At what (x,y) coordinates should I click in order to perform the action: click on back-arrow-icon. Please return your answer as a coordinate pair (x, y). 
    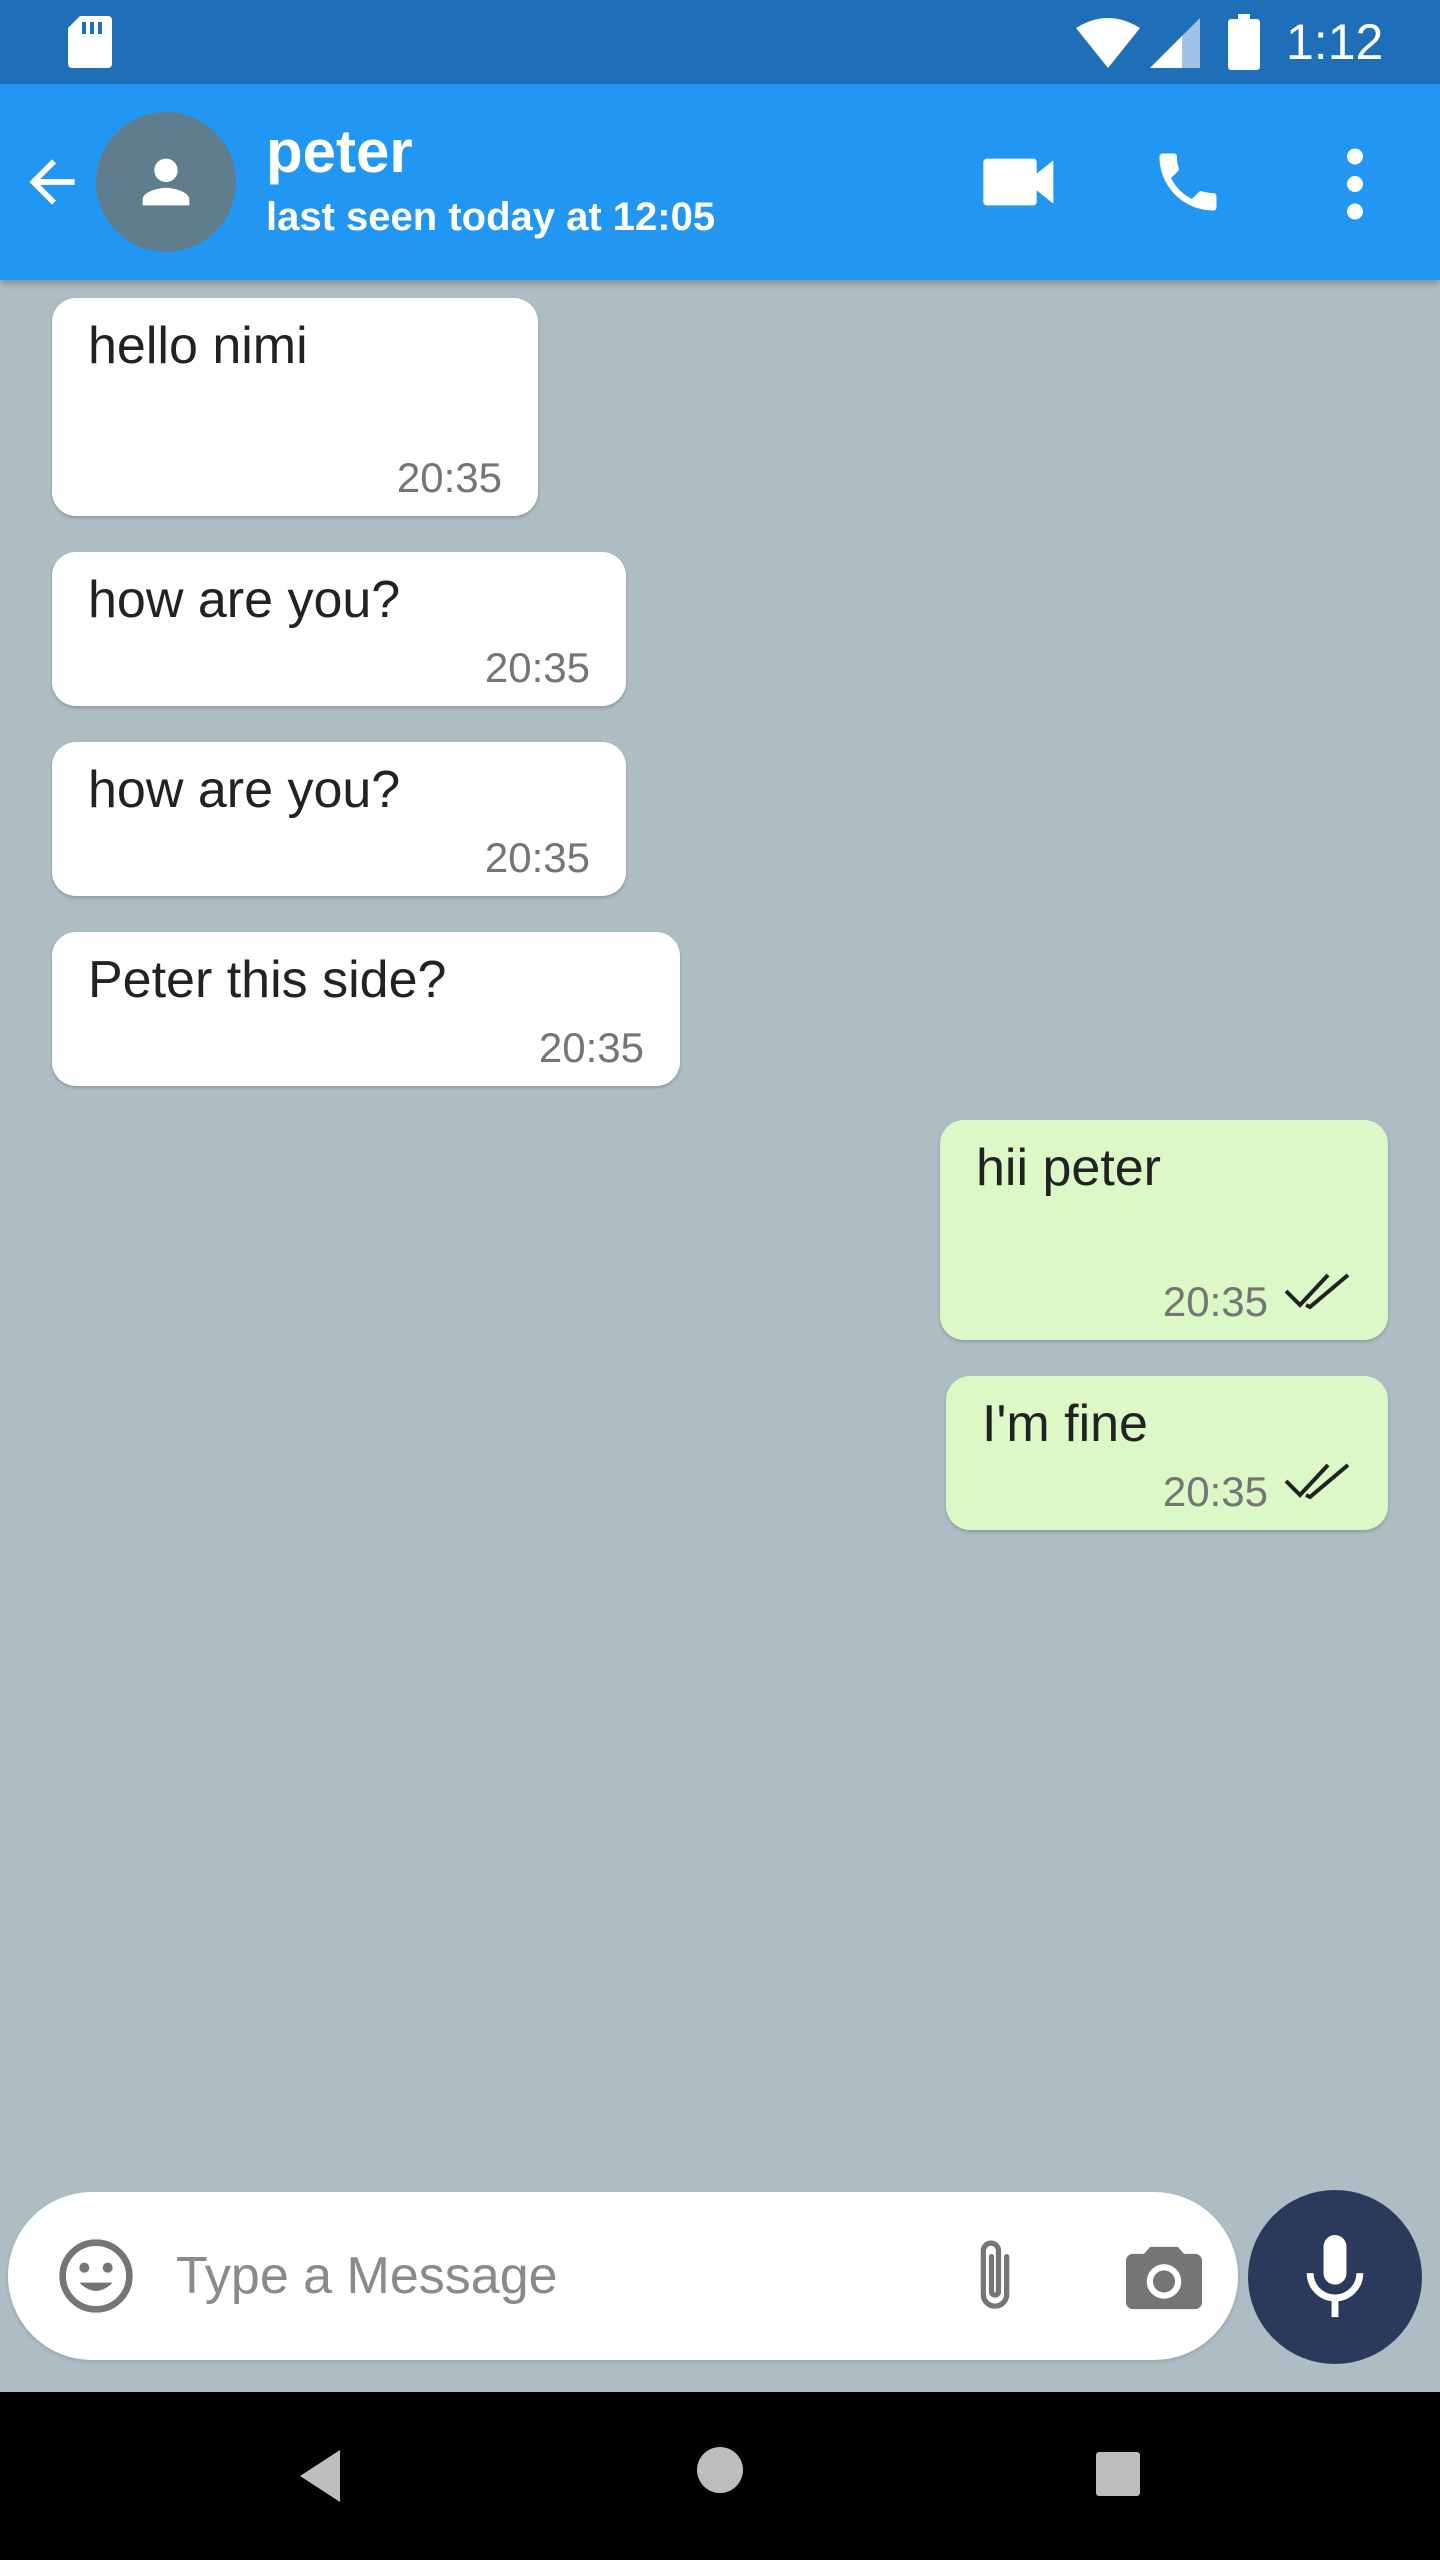
    Looking at the image, I should click on (52, 182).